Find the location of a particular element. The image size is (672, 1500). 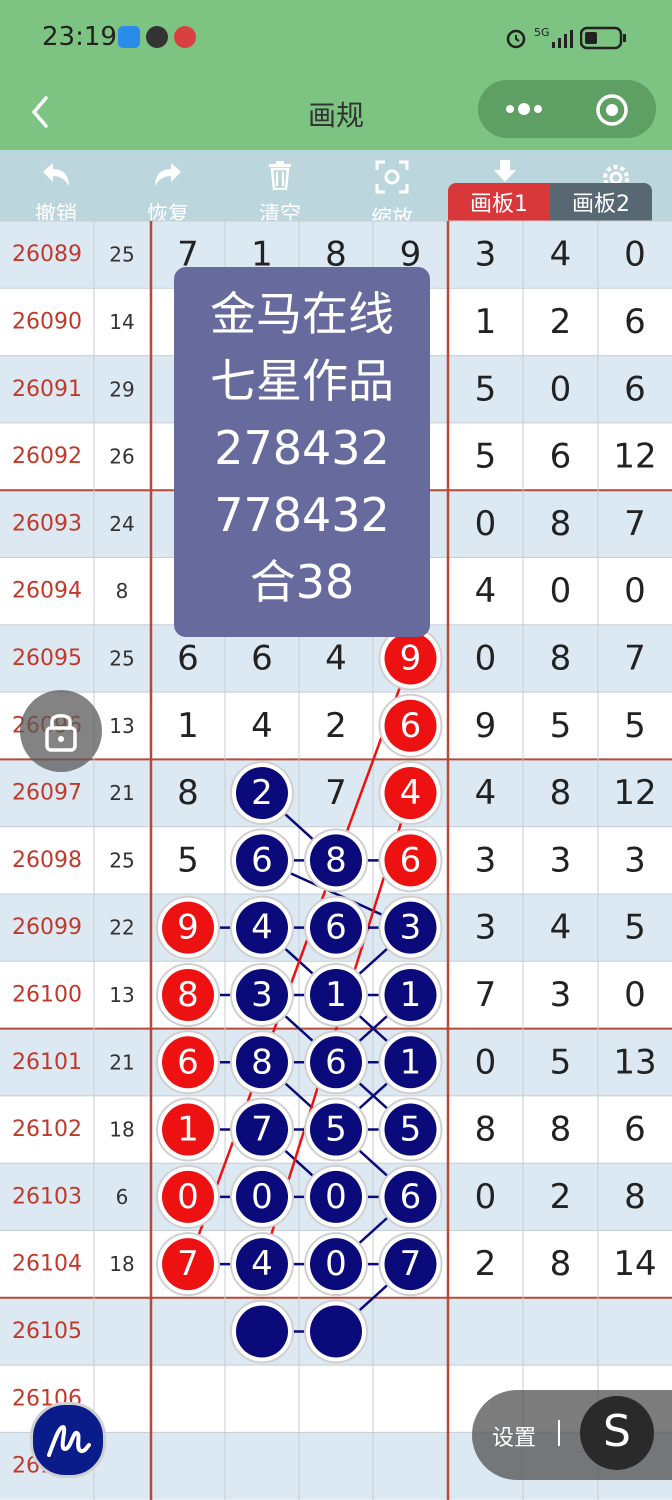

pen-tool-button is located at coordinates (68, 1440).